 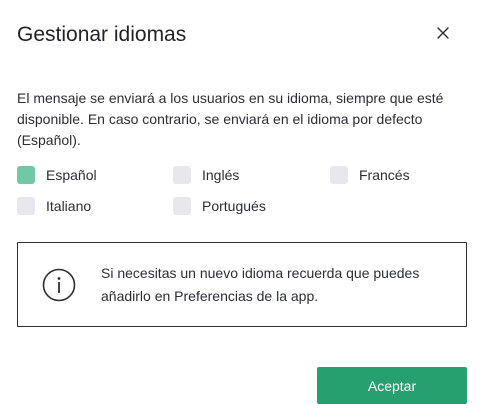 I want to click on close-icon, so click(x=443, y=33).